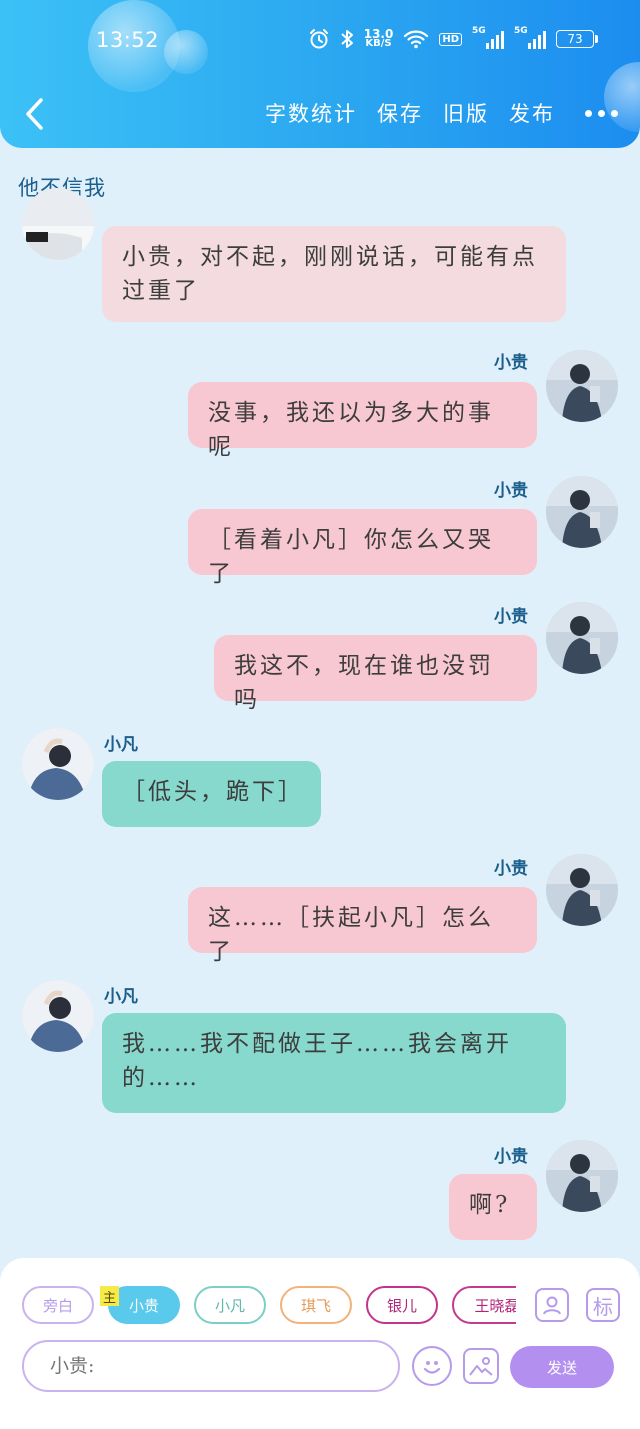 This screenshot has height=1429, width=640. What do you see at coordinates (601, 113) in the screenshot?
I see `more-options-button` at bounding box center [601, 113].